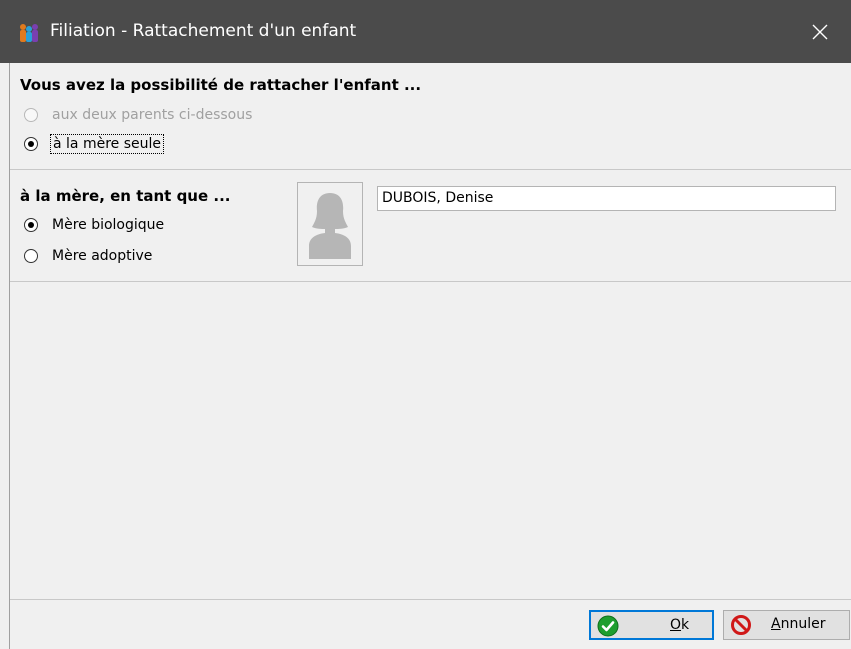 Image resolution: width=851 pixels, height=649 pixels. I want to click on check-circle-icon, so click(608, 626).